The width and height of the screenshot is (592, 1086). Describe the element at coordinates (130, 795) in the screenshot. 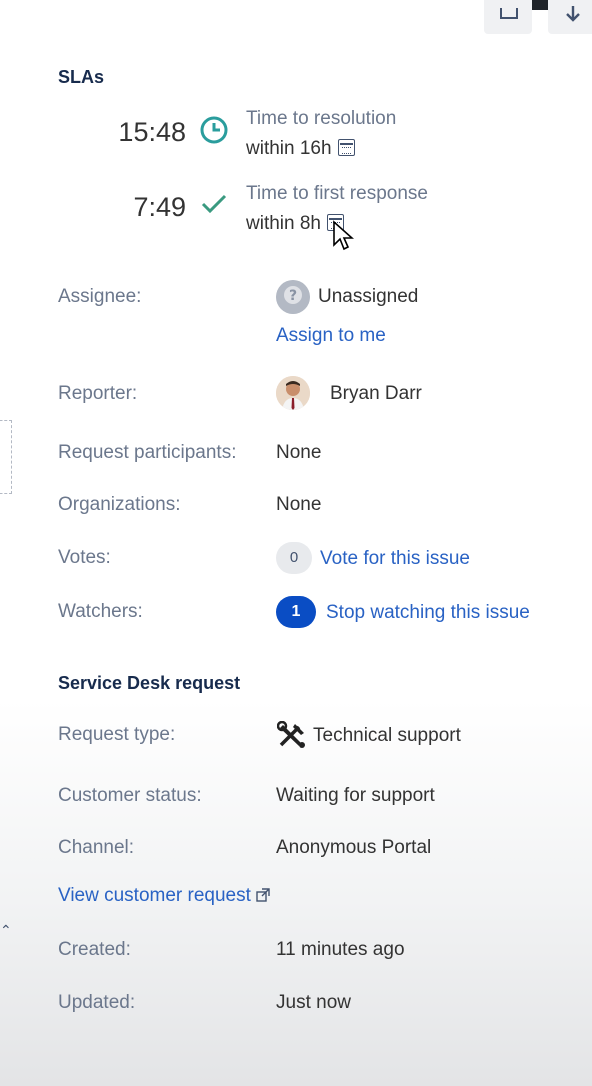

I see `customer-status-label: Customer status:` at that location.